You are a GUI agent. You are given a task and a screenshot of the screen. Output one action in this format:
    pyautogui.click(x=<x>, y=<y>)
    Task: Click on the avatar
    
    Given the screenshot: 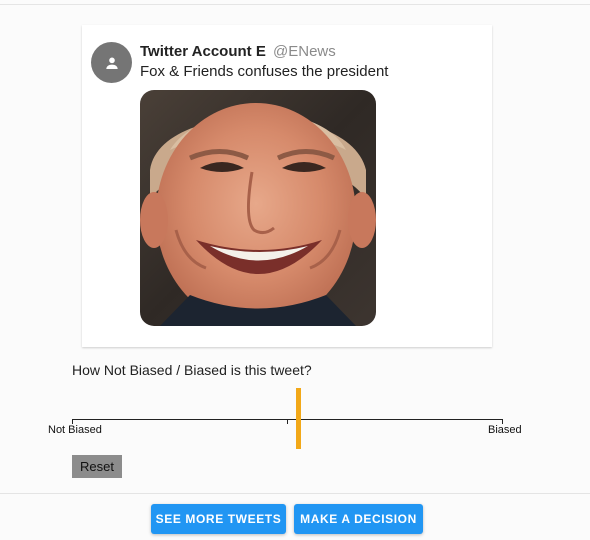 What is the action you would take?
    pyautogui.click(x=111, y=62)
    